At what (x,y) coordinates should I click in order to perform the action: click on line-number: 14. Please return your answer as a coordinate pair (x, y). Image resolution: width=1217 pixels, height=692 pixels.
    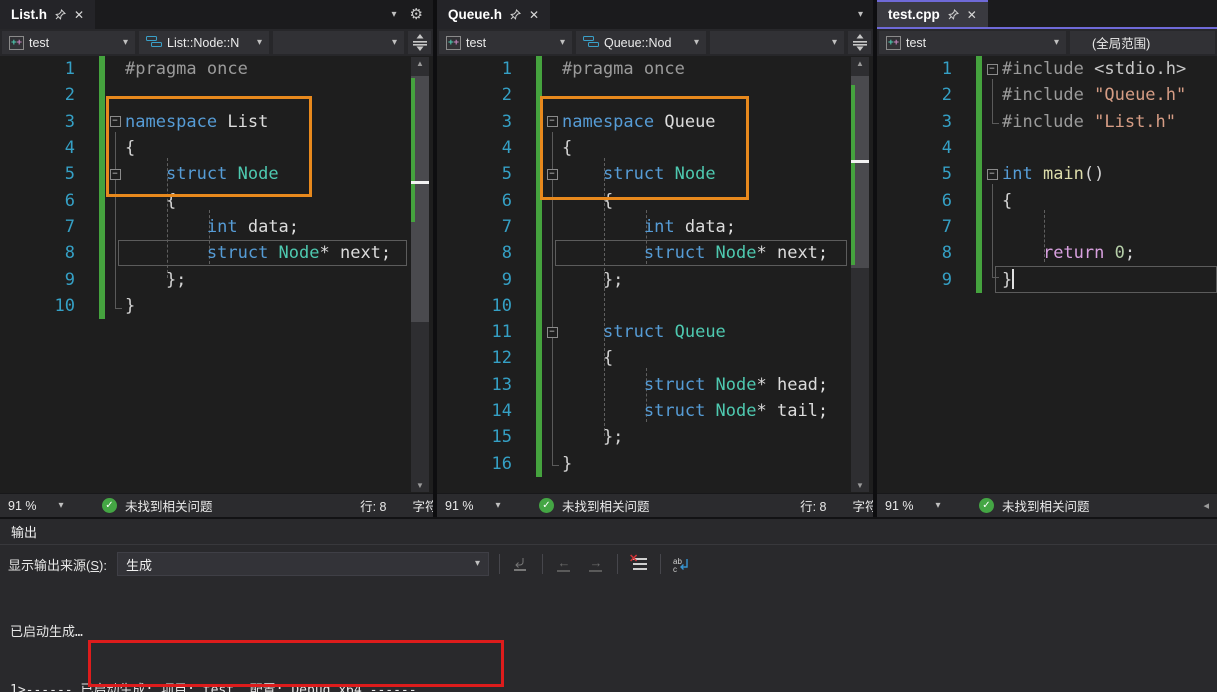
    Looking at the image, I should click on (474, 411).